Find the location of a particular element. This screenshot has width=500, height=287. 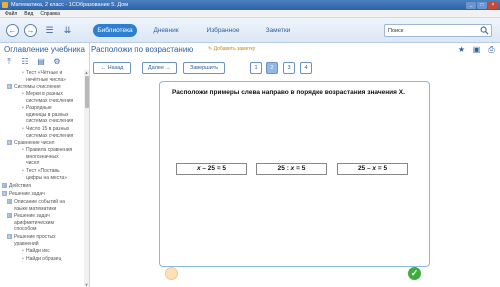

sort-list-icon: ⇊ is located at coordinates (67, 30).